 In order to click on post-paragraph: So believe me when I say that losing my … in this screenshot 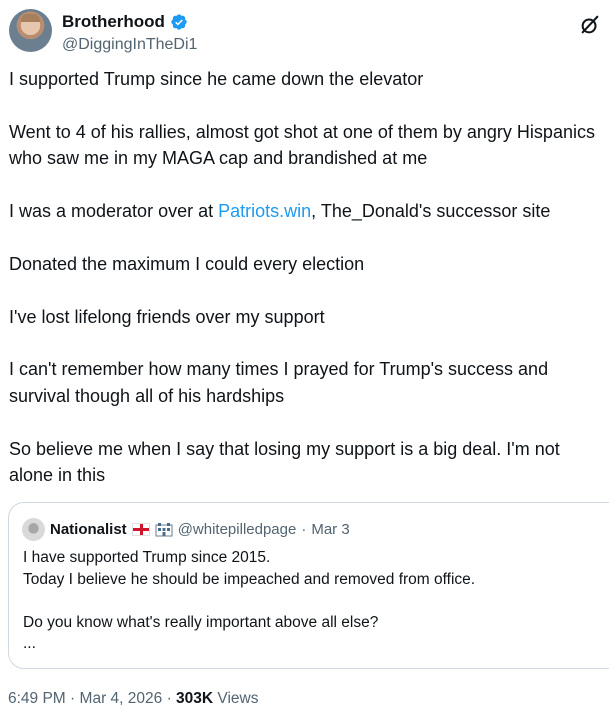, I will do `click(284, 461)`.